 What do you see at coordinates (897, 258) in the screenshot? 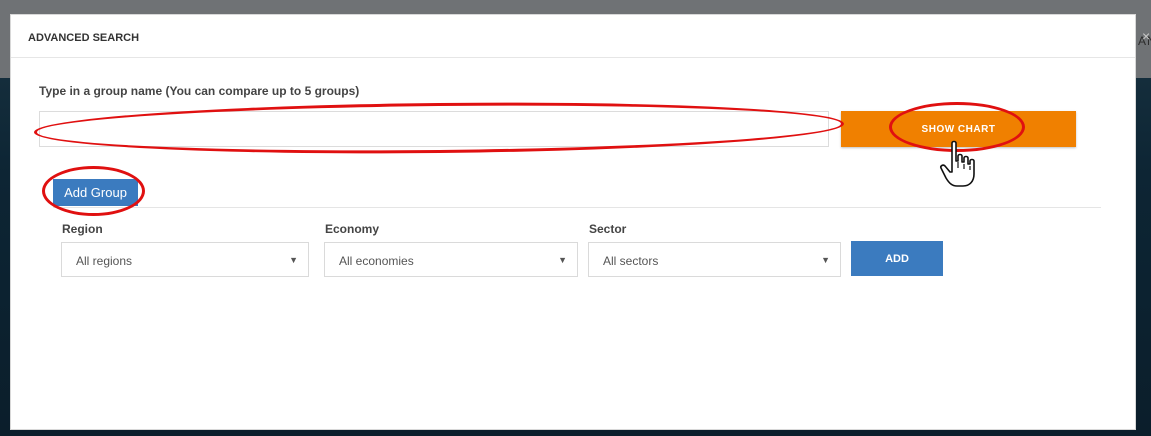
I see `add-filter-button: ADD` at bounding box center [897, 258].